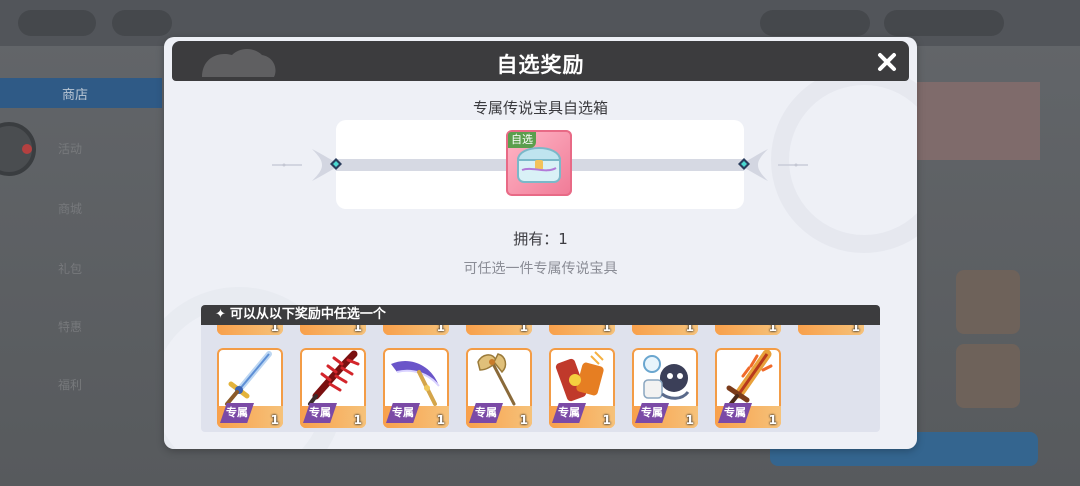 The width and height of the screenshot is (1080, 486). I want to click on close-icon, so click(887, 62).